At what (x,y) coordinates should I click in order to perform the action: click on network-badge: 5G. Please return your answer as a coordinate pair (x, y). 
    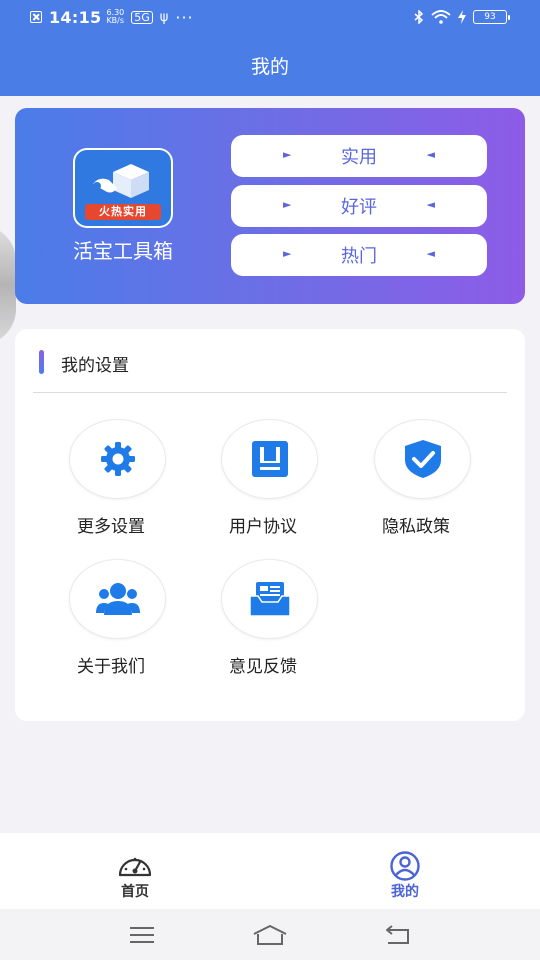
    Looking at the image, I should click on (142, 17).